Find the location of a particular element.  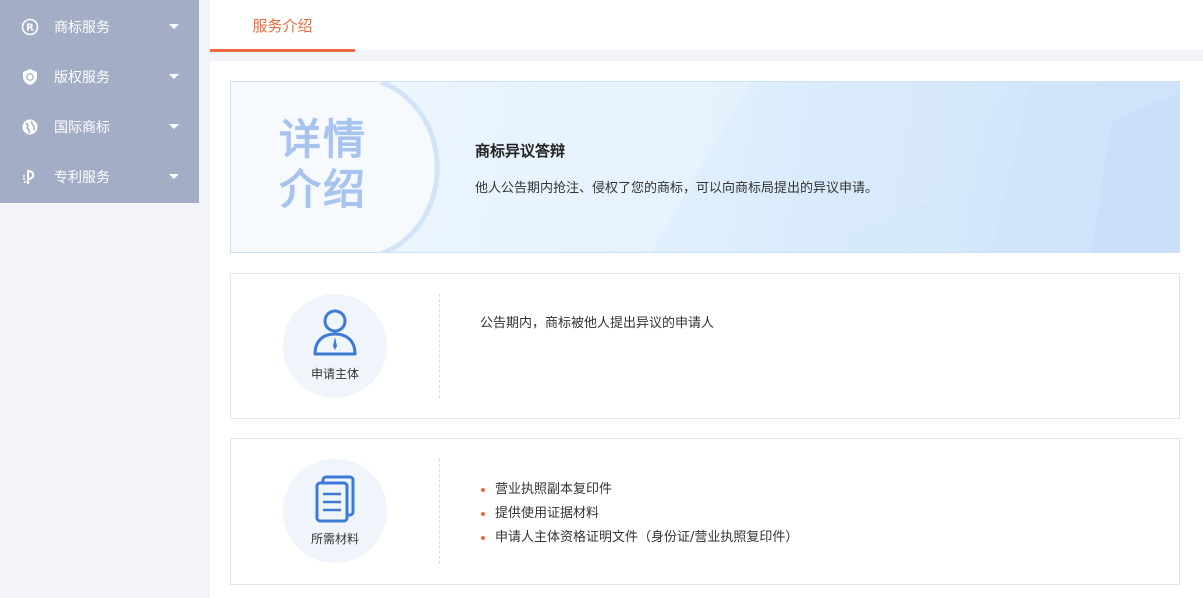

list-item: 申请人主体资格证明文件（身份证/营业执照复印件） is located at coordinates (639, 538).